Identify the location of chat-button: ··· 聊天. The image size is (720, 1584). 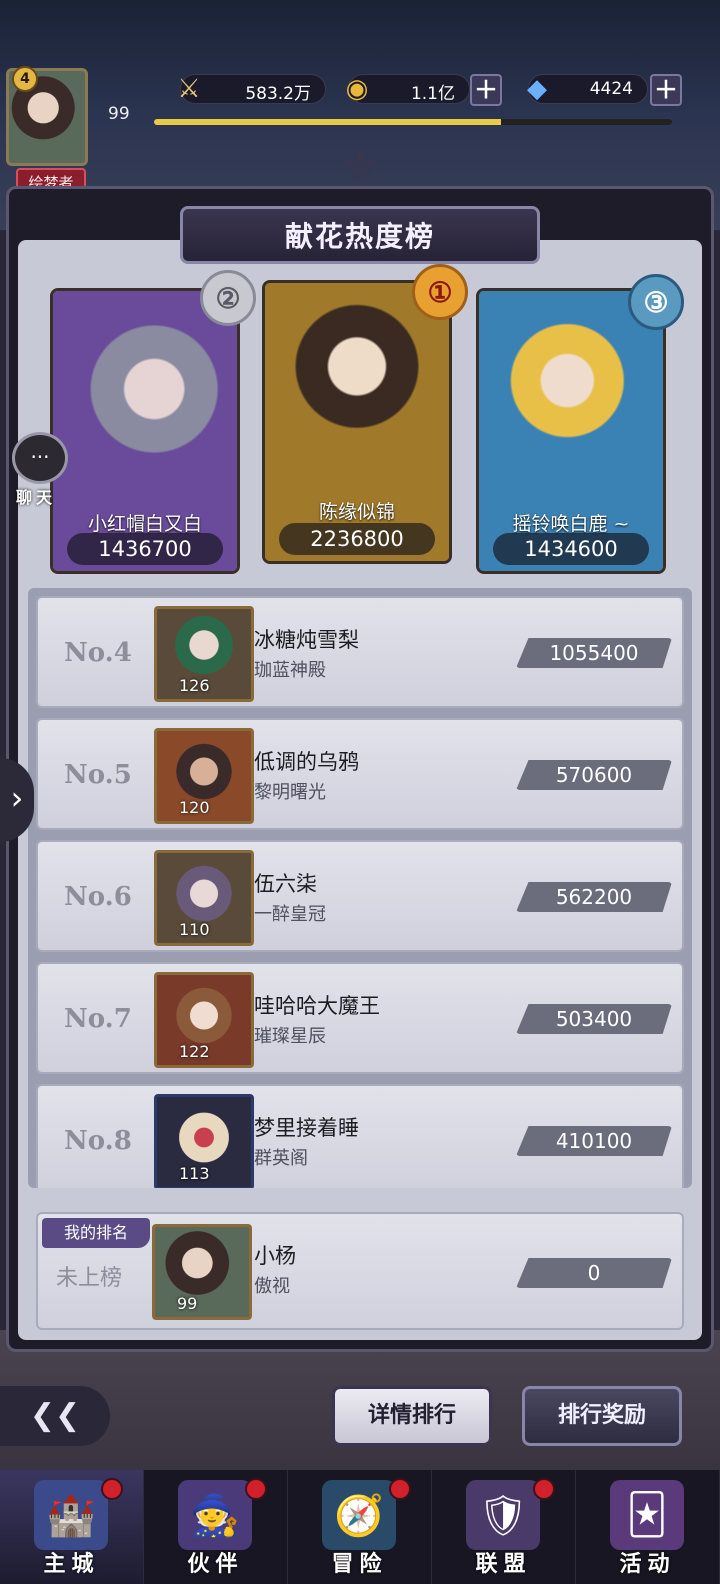
(42, 469).